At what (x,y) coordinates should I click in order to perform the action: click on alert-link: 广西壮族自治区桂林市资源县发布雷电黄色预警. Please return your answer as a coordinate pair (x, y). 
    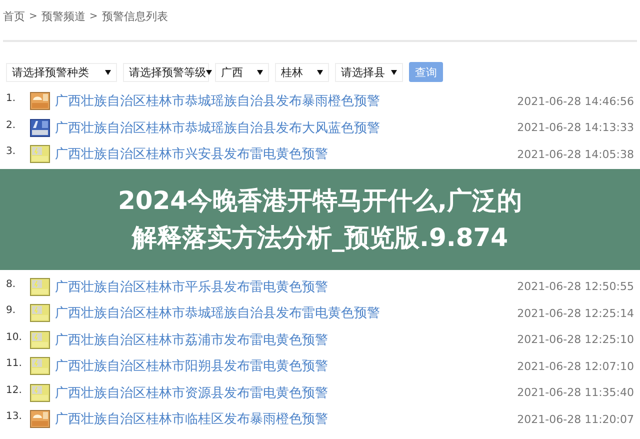
    Looking at the image, I should click on (286, 393).